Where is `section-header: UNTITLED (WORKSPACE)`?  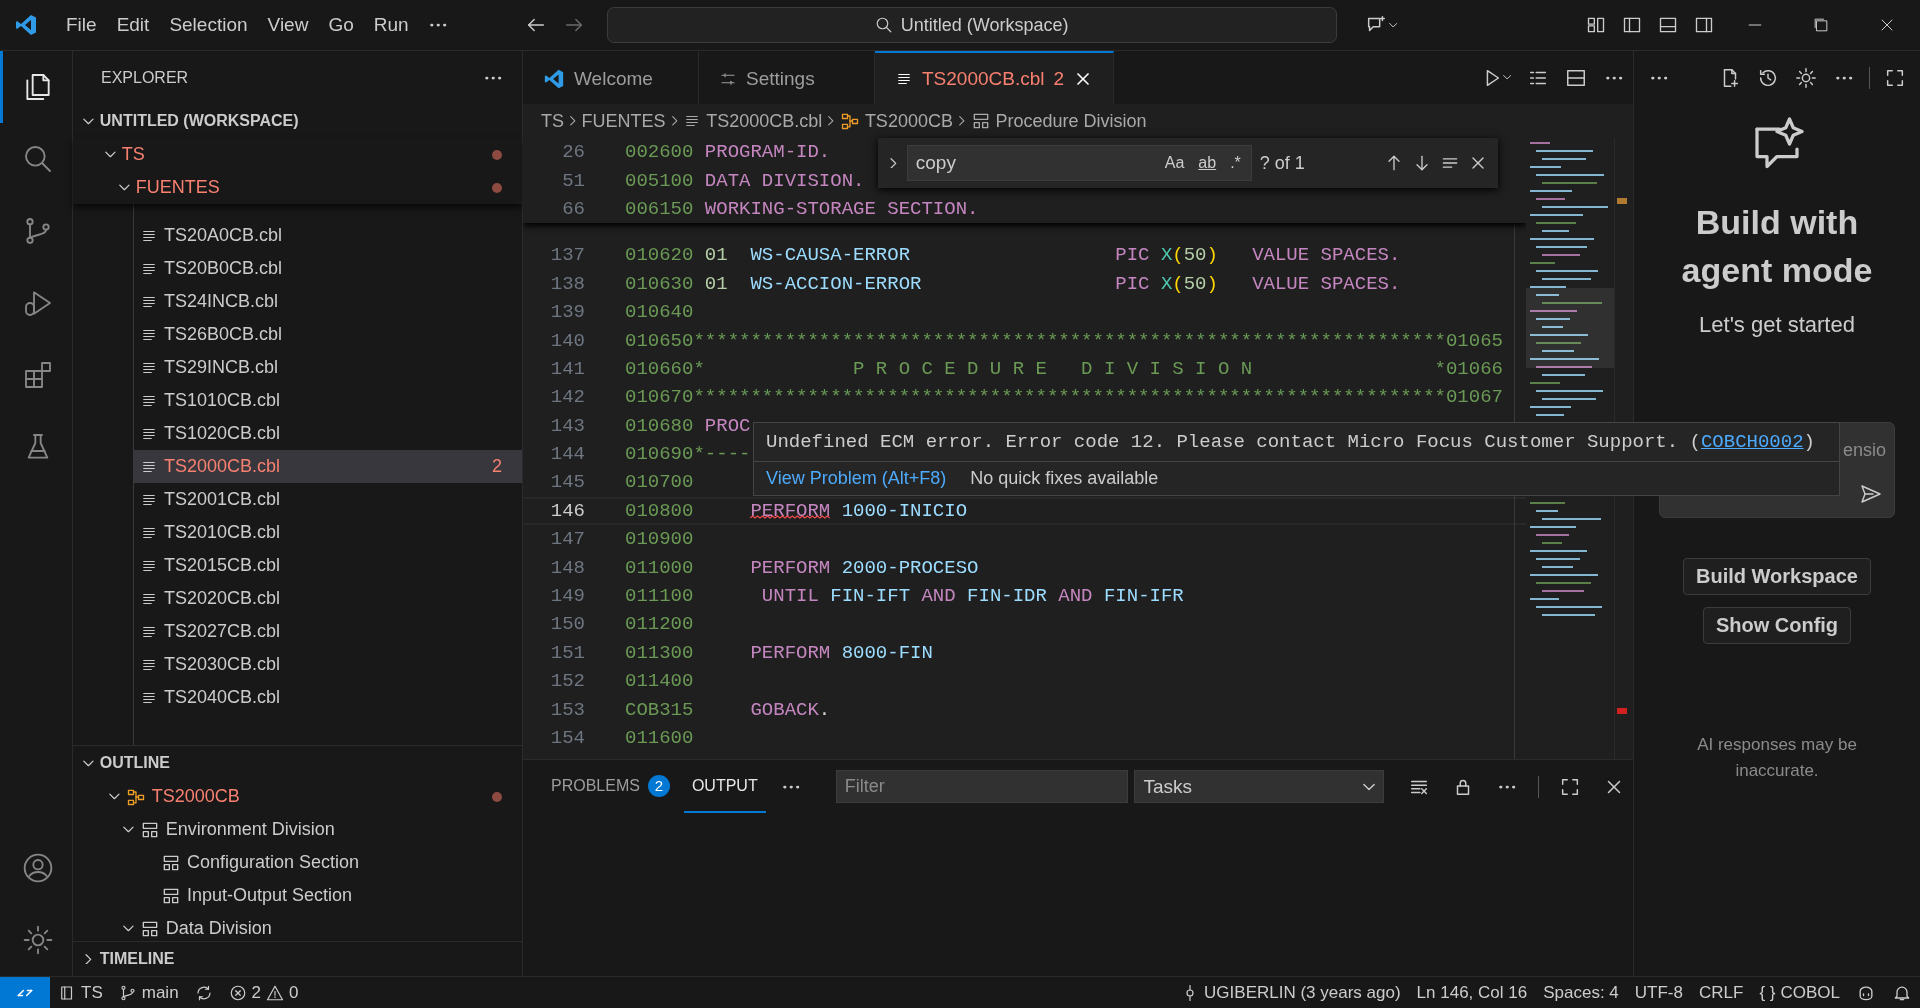
section-header: UNTITLED (WORKSPACE) is located at coordinates (297, 121).